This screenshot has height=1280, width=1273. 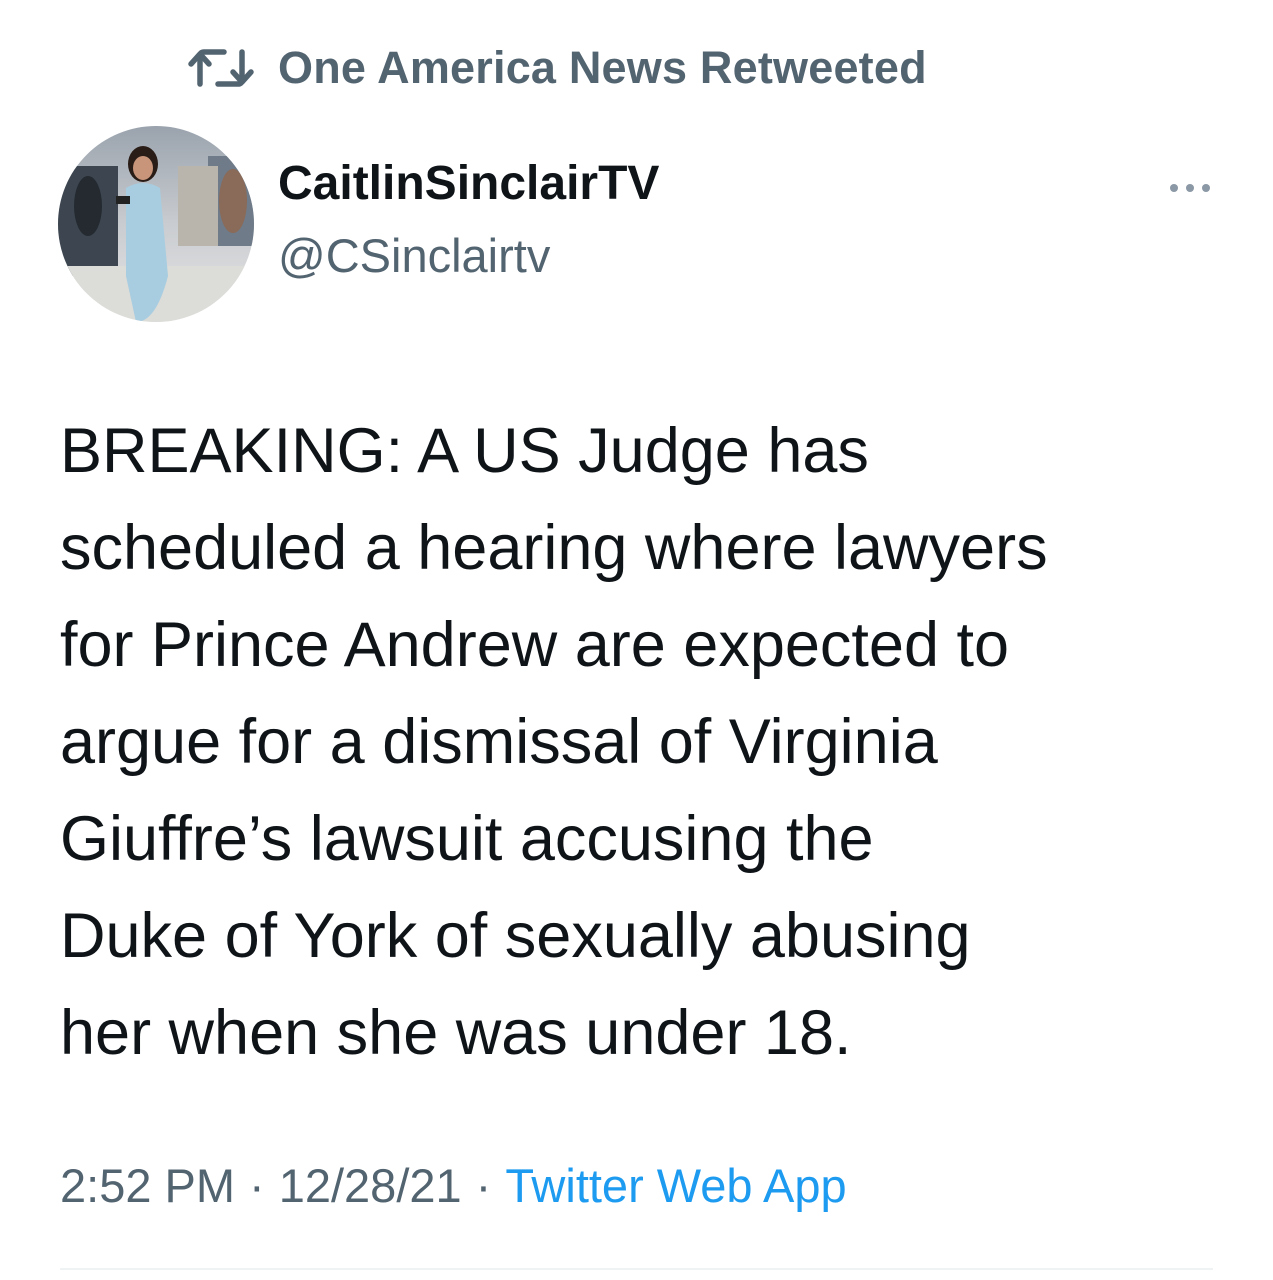 I want to click on tweet-text-line: scheduled a hearing where lawyers, so click(x=554, y=548).